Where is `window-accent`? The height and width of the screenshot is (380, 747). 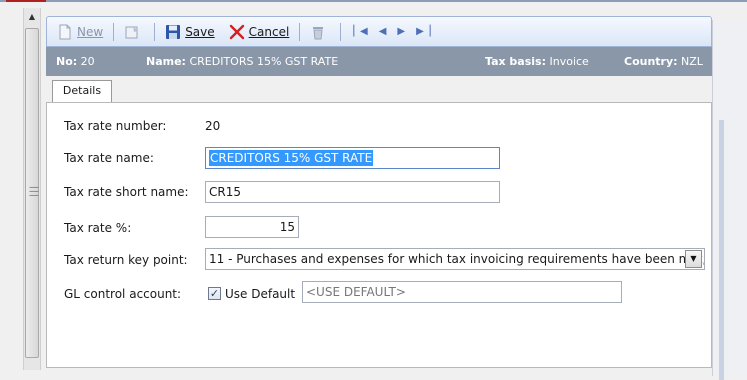 window-accent is located at coordinates (26, 1).